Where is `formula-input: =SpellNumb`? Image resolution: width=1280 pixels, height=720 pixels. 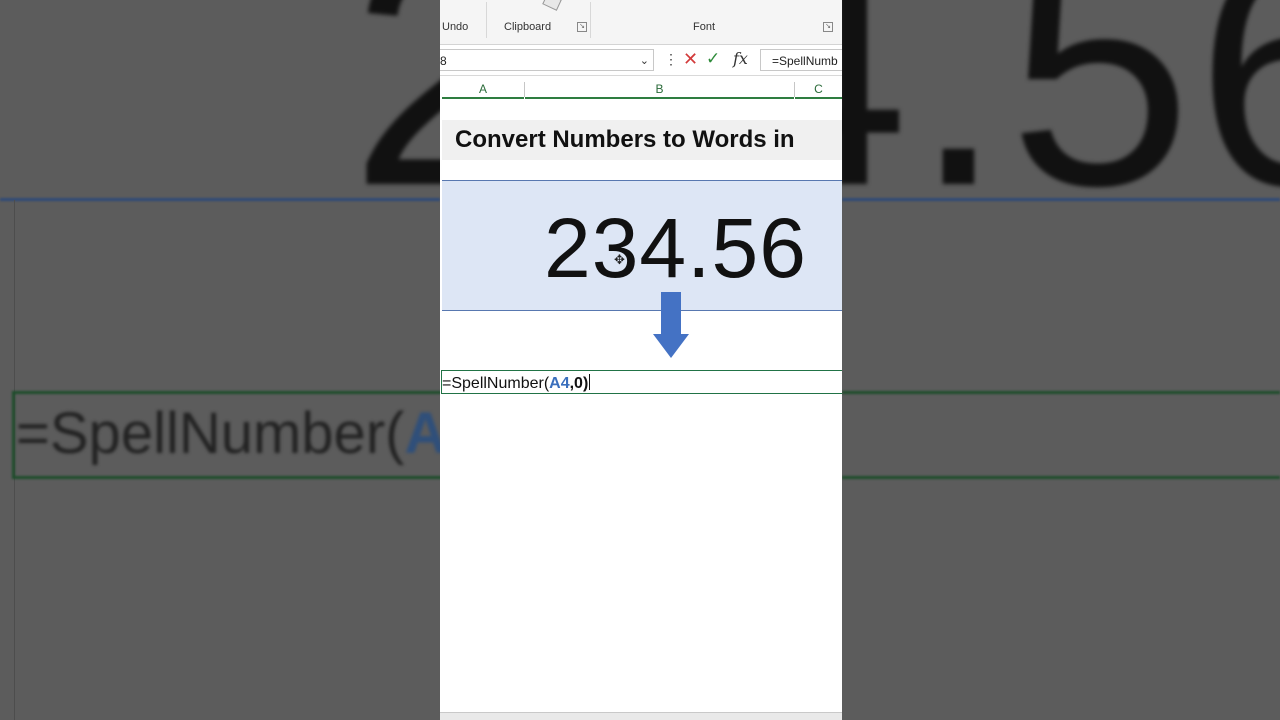 formula-input: =SpellNumb is located at coordinates (801, 60).